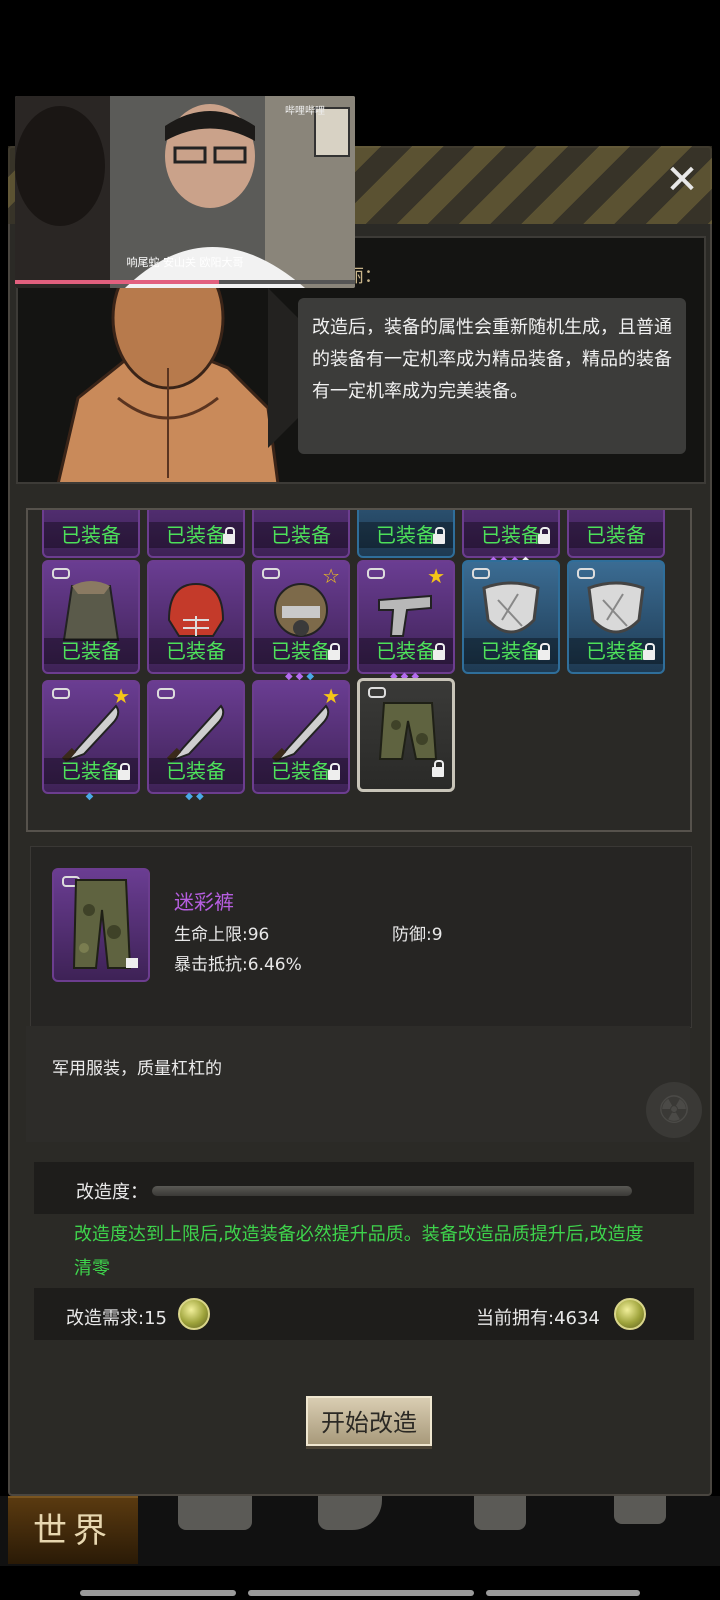 The image size is (720, 1600). Describe the element at coordinates (405, 615) in the screenshot. I see `pistol-icon` at that location.